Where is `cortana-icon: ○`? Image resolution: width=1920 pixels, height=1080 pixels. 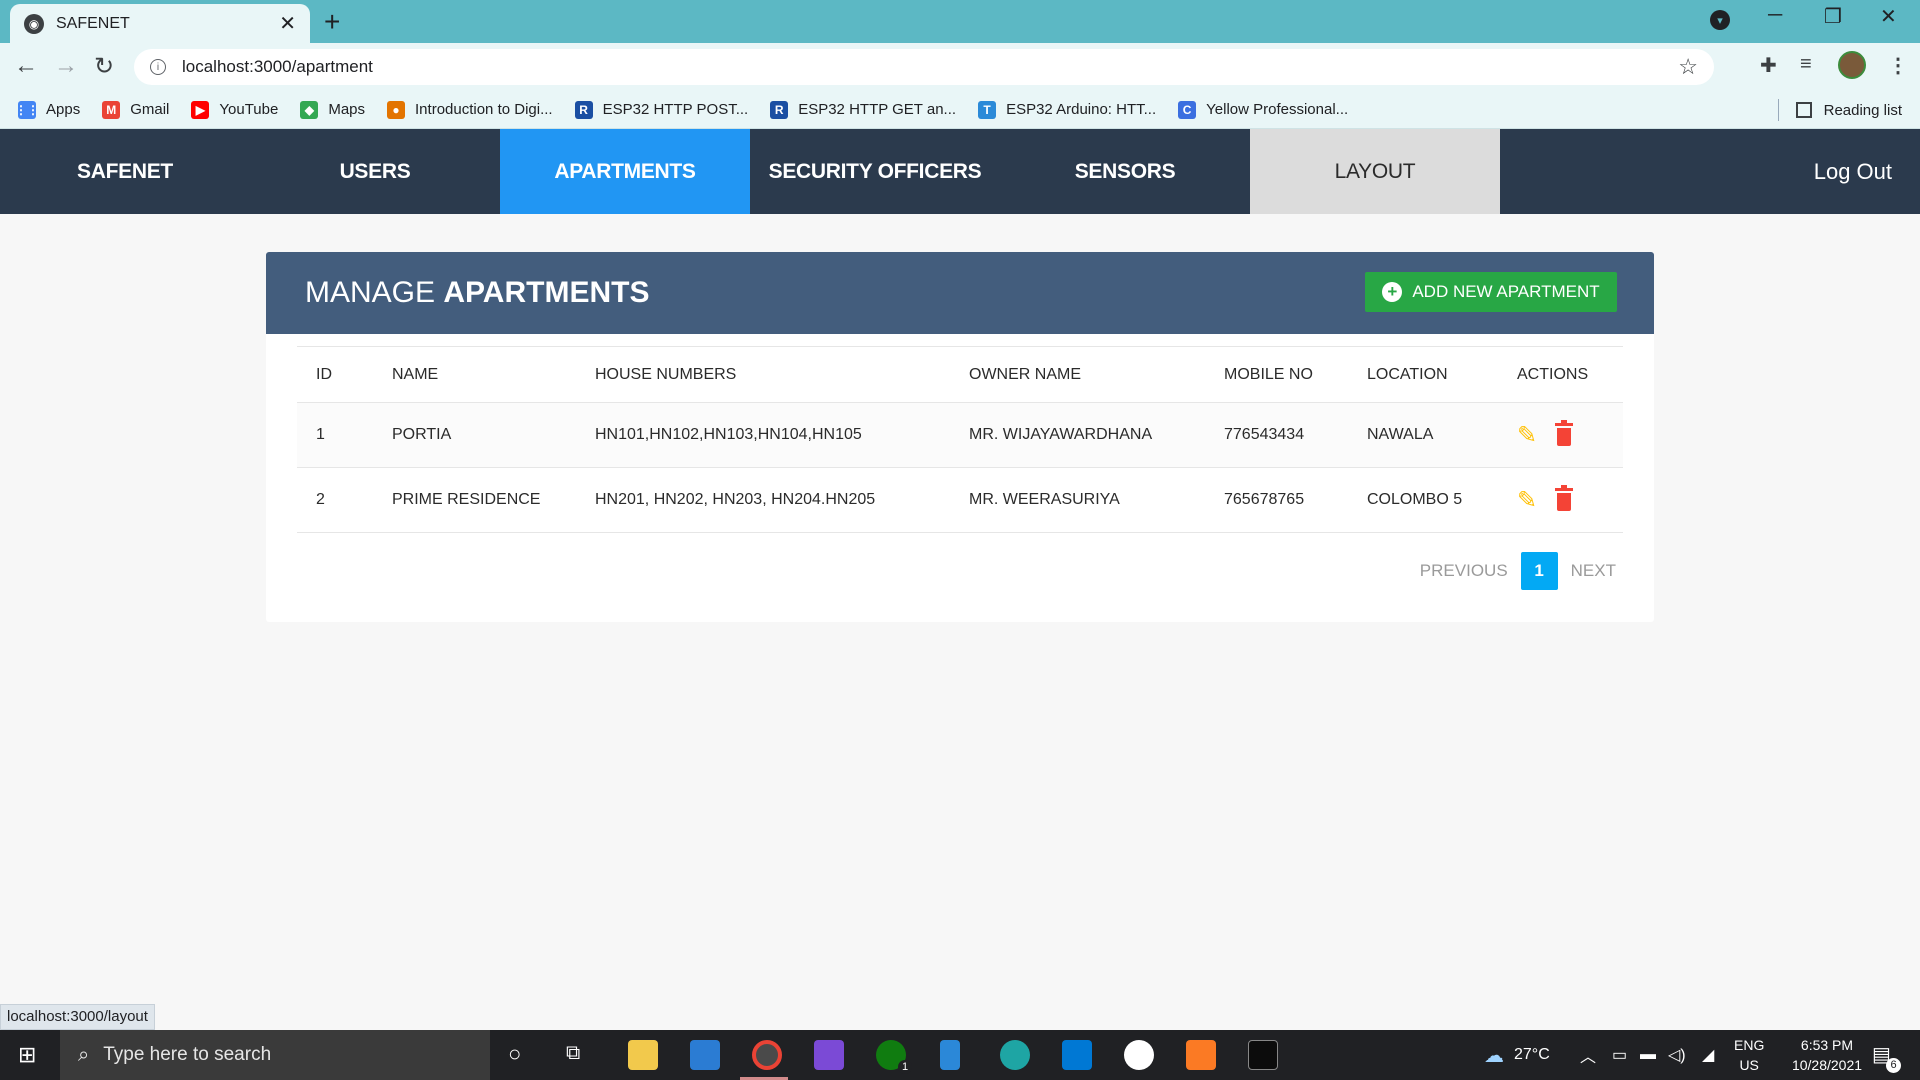
cortana-icon: ○ is located at coordinates (514, 1054).